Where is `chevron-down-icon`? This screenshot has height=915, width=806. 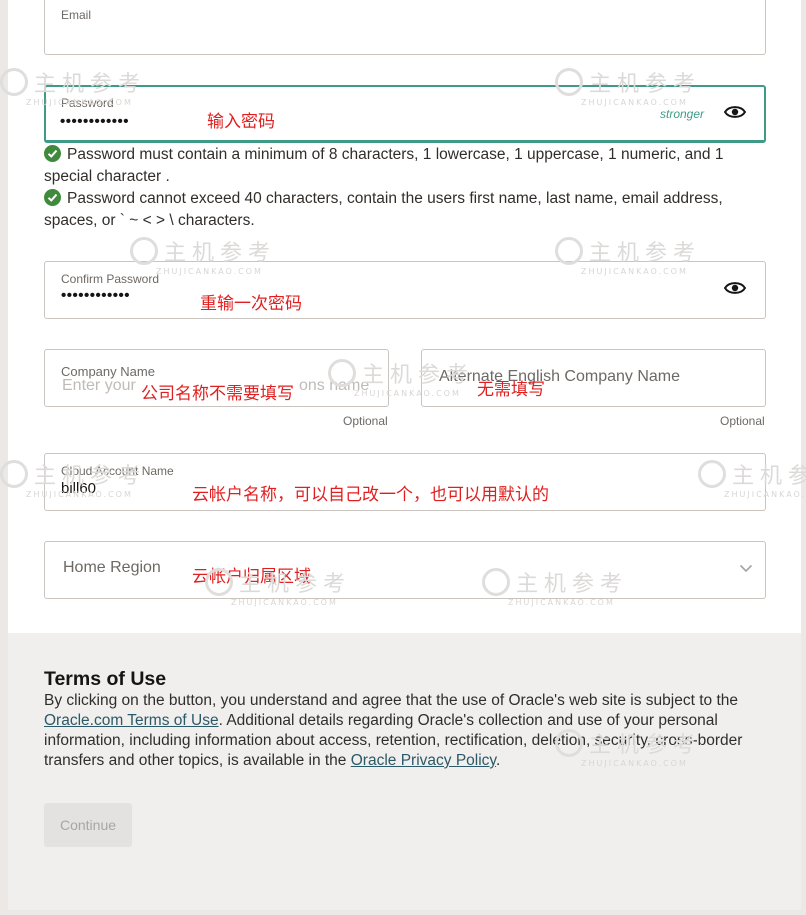 chevron-down-icon is located at coordinates (746, 568).